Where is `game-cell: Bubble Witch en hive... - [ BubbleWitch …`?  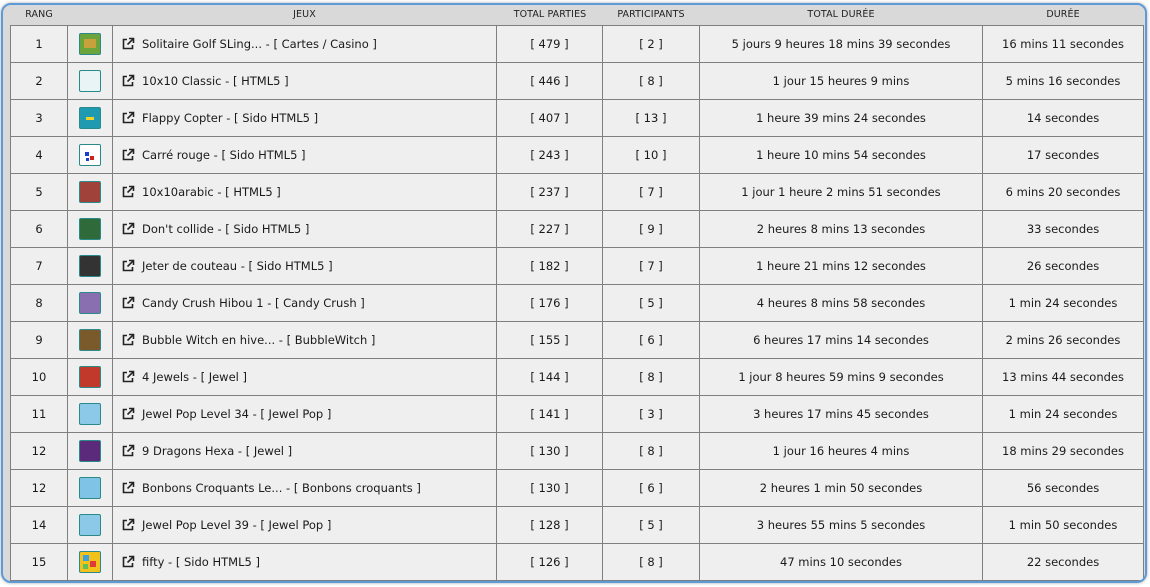
game-cell: Bubble Witch en hive... - [ BubbleWitch … is located at coordinates (304, 340).